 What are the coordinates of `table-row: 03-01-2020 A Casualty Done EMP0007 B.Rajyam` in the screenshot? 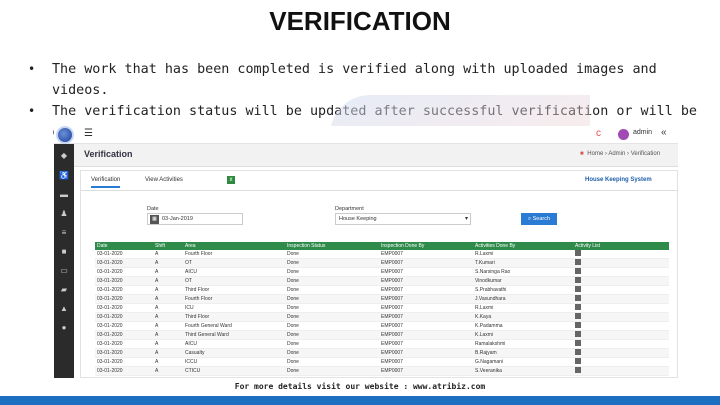 It's located at (382, 353).